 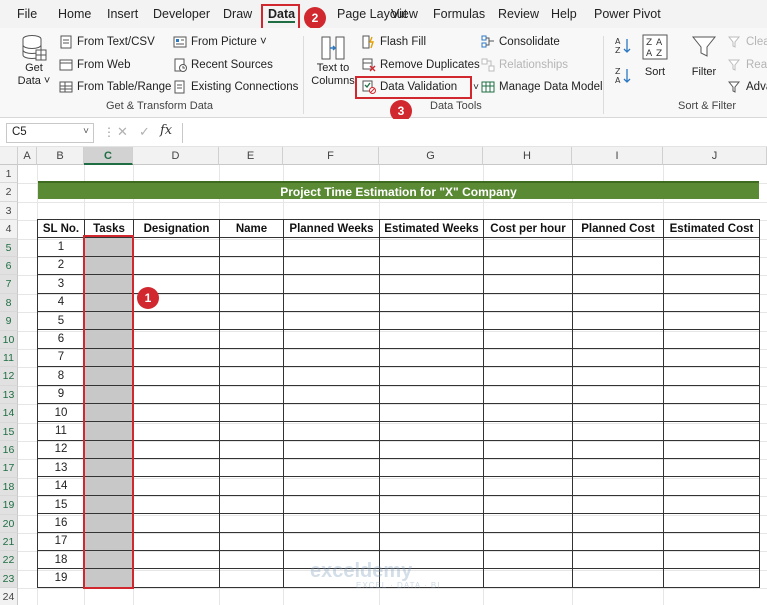 What do you see at coordinates (711, 228) in the screenshot?
I see `header-estimated-cost: Estimated Cost` at bounding box center [711, 228].